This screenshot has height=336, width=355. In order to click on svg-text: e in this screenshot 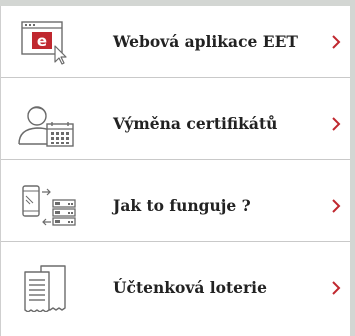, I will do `click(42, 41)`.